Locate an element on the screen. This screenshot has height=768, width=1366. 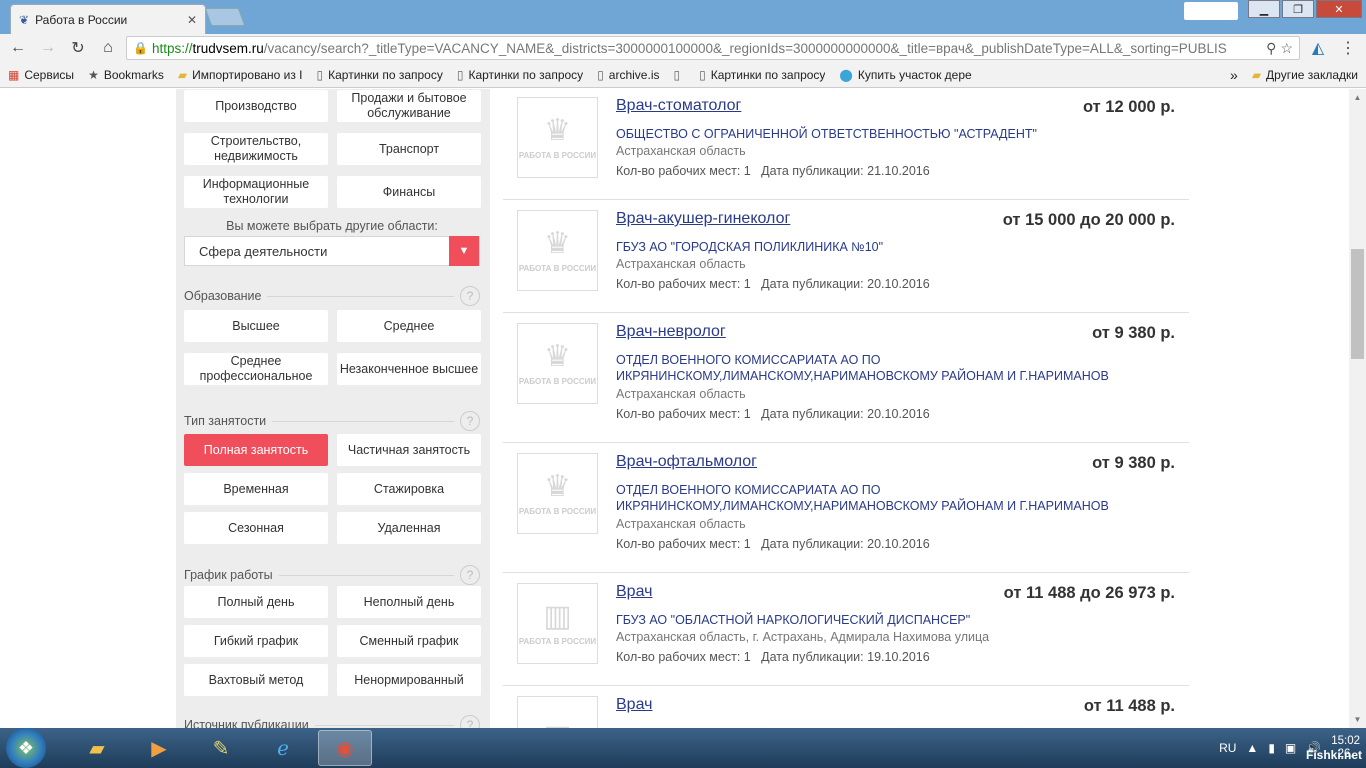
media-player-icon: ▶ is located at coordinates (159, 748).